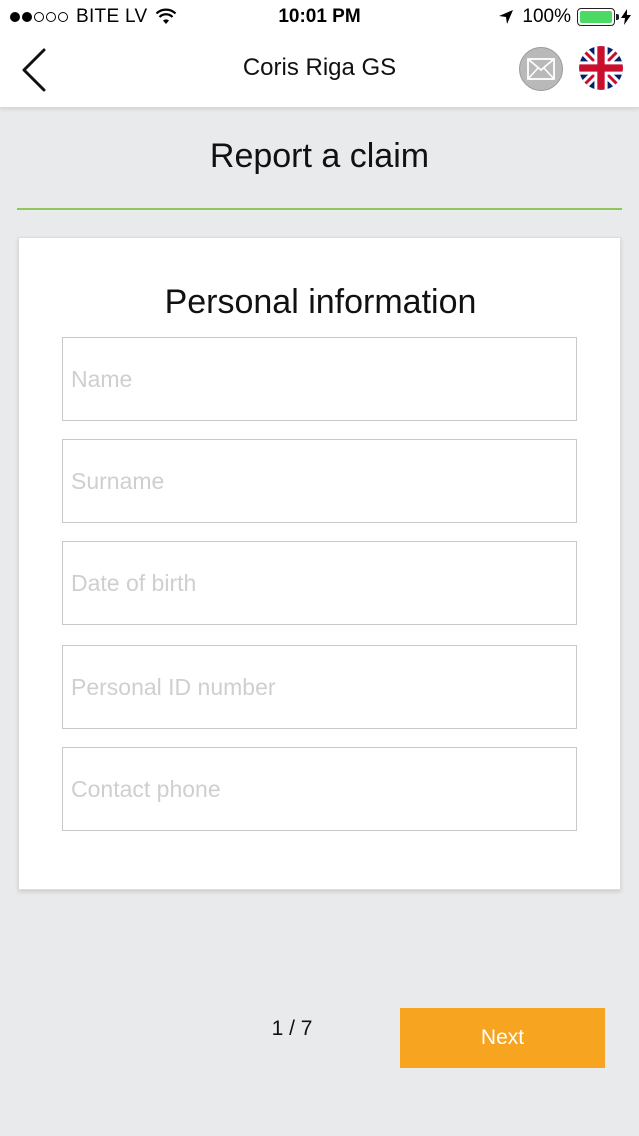 The image size is (639, 1136). Describe the element at coordinates (502, 1038) in the screenshot. I see `next-button: Next` at that location.